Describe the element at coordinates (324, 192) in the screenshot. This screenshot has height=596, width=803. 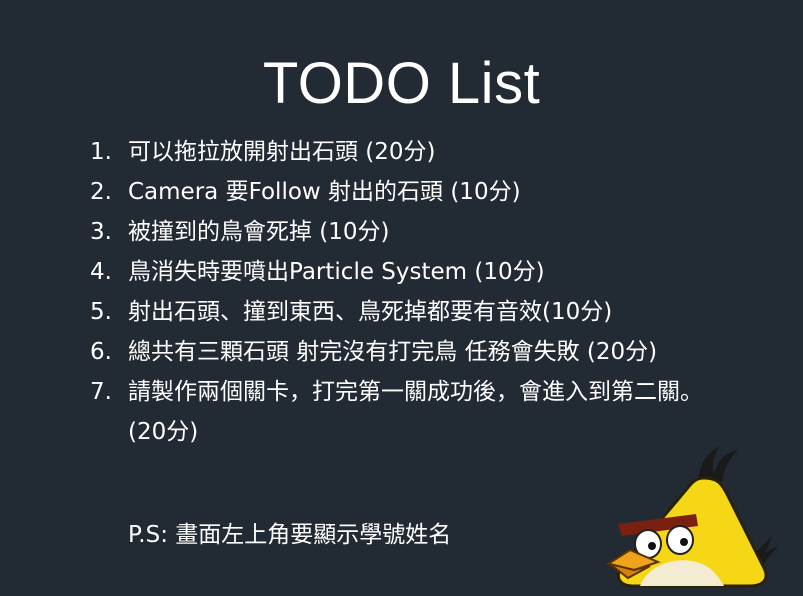
I see `item-text: Camera 要Follow 射出的石頭 (10分)` at that location.